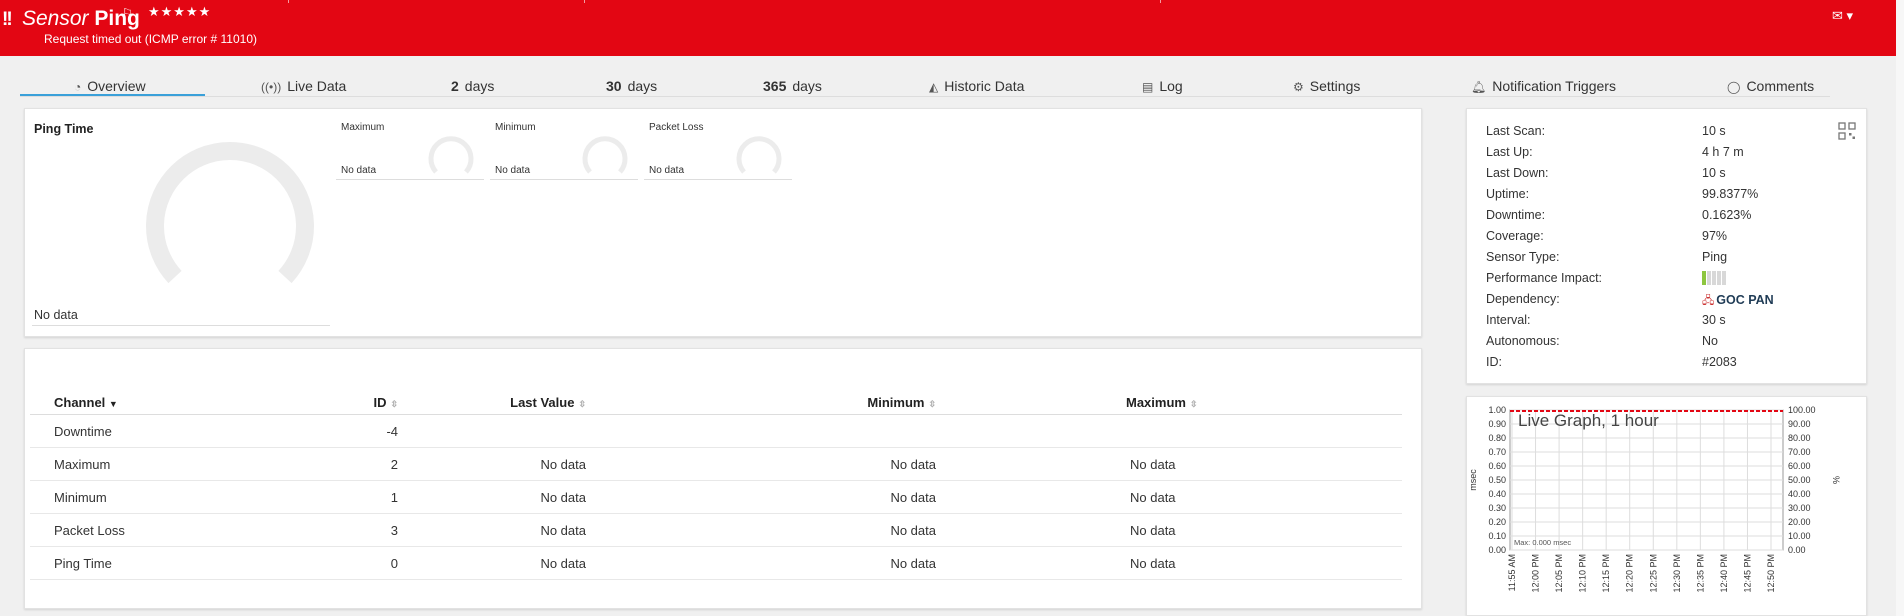 This screenshot has height=616, width=1904. I want to click on info-label-sensor-type: Sensor Type:, so click(1523, 257).